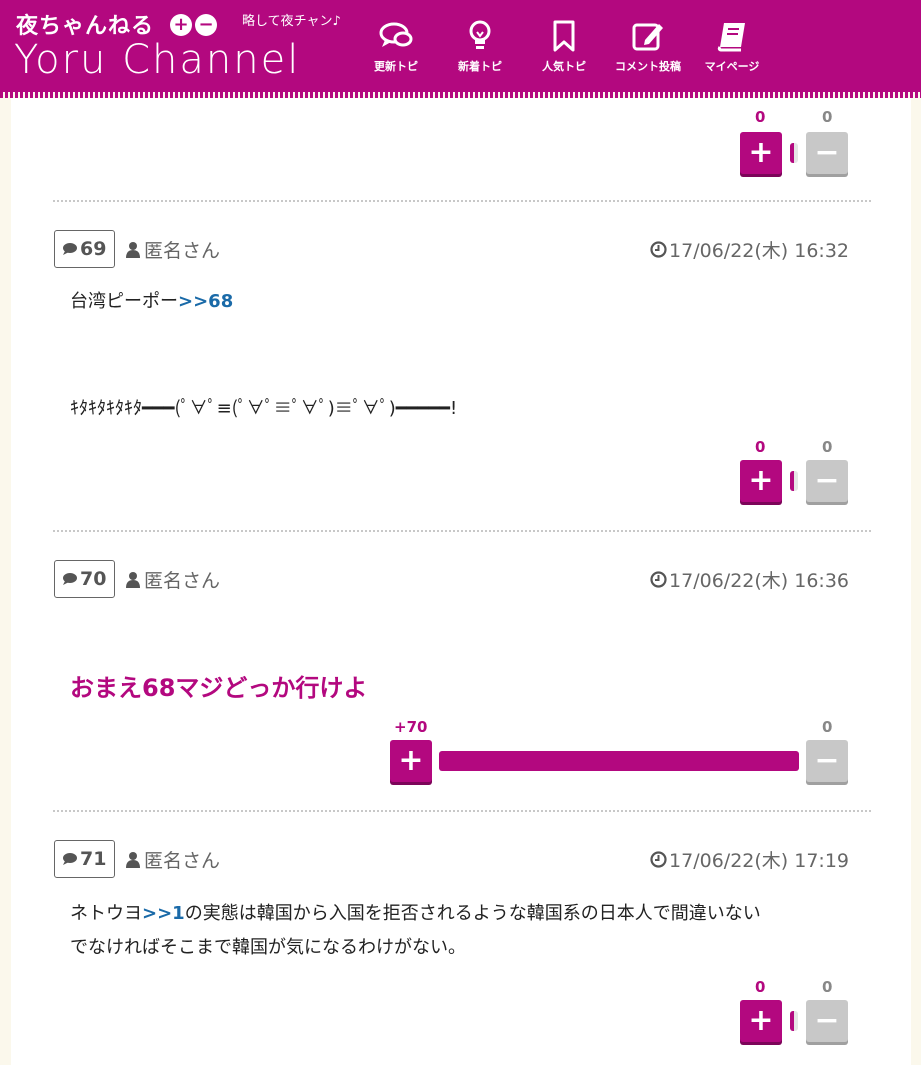  I want to click on nav-label: マイページ, so click(732, 66).